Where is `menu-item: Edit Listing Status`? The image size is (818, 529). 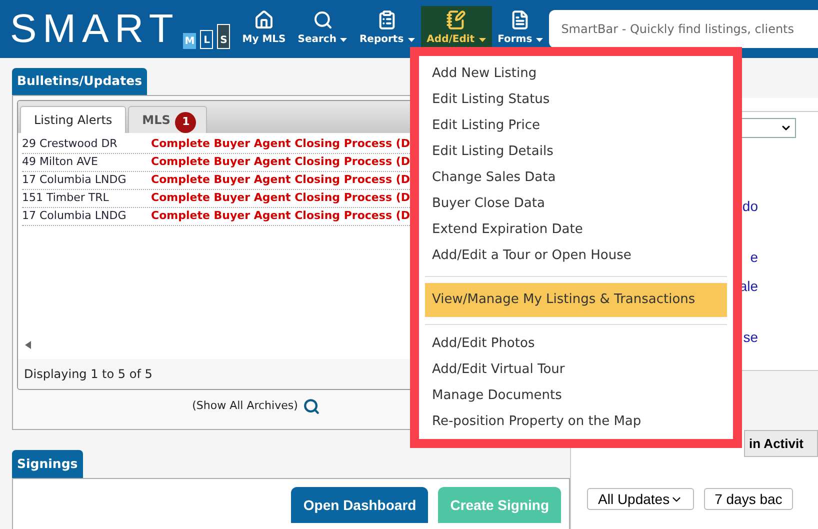
menu-item: Edit Listing Status is located at coordinates (576, 100).